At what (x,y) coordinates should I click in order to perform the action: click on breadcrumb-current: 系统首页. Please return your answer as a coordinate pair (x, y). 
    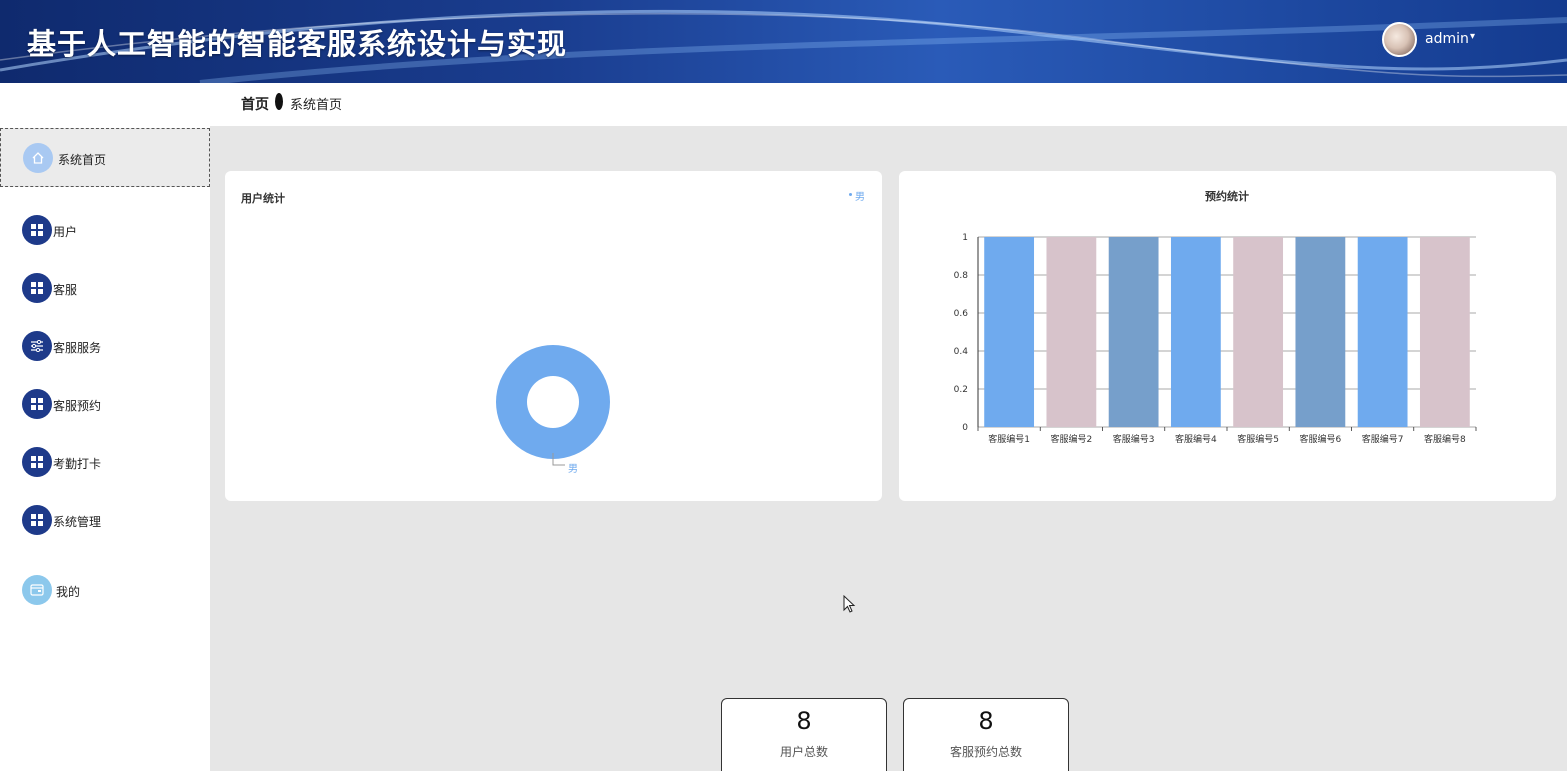
    Looking at the image, I should click on (316, 105).